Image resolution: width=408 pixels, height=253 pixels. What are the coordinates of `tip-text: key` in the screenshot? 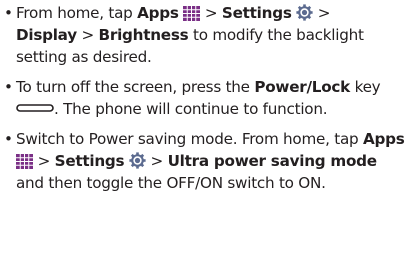 It's located at (365, 87).